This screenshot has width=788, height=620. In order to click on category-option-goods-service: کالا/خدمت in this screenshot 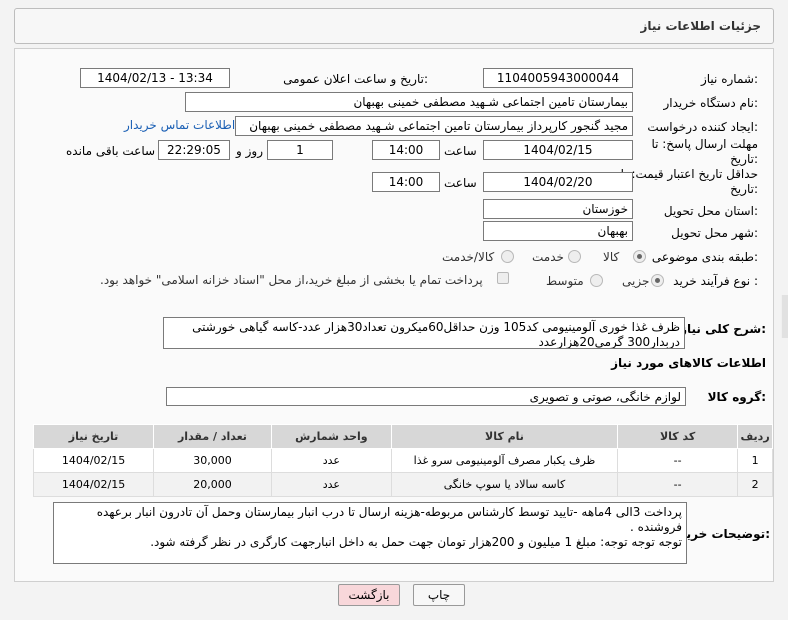, I will do `click(468, 257)`.